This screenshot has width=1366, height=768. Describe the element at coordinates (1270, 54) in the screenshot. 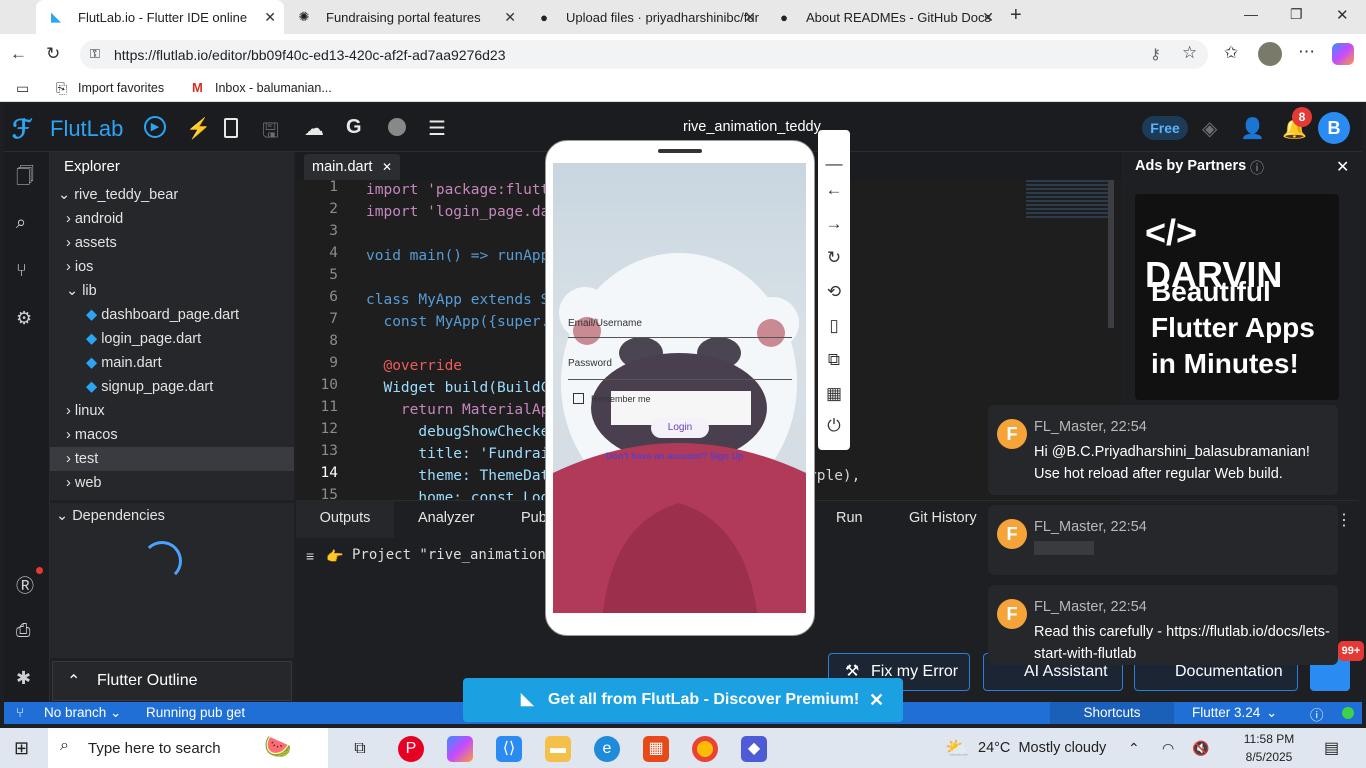

I see `profile-avatar` at that location.